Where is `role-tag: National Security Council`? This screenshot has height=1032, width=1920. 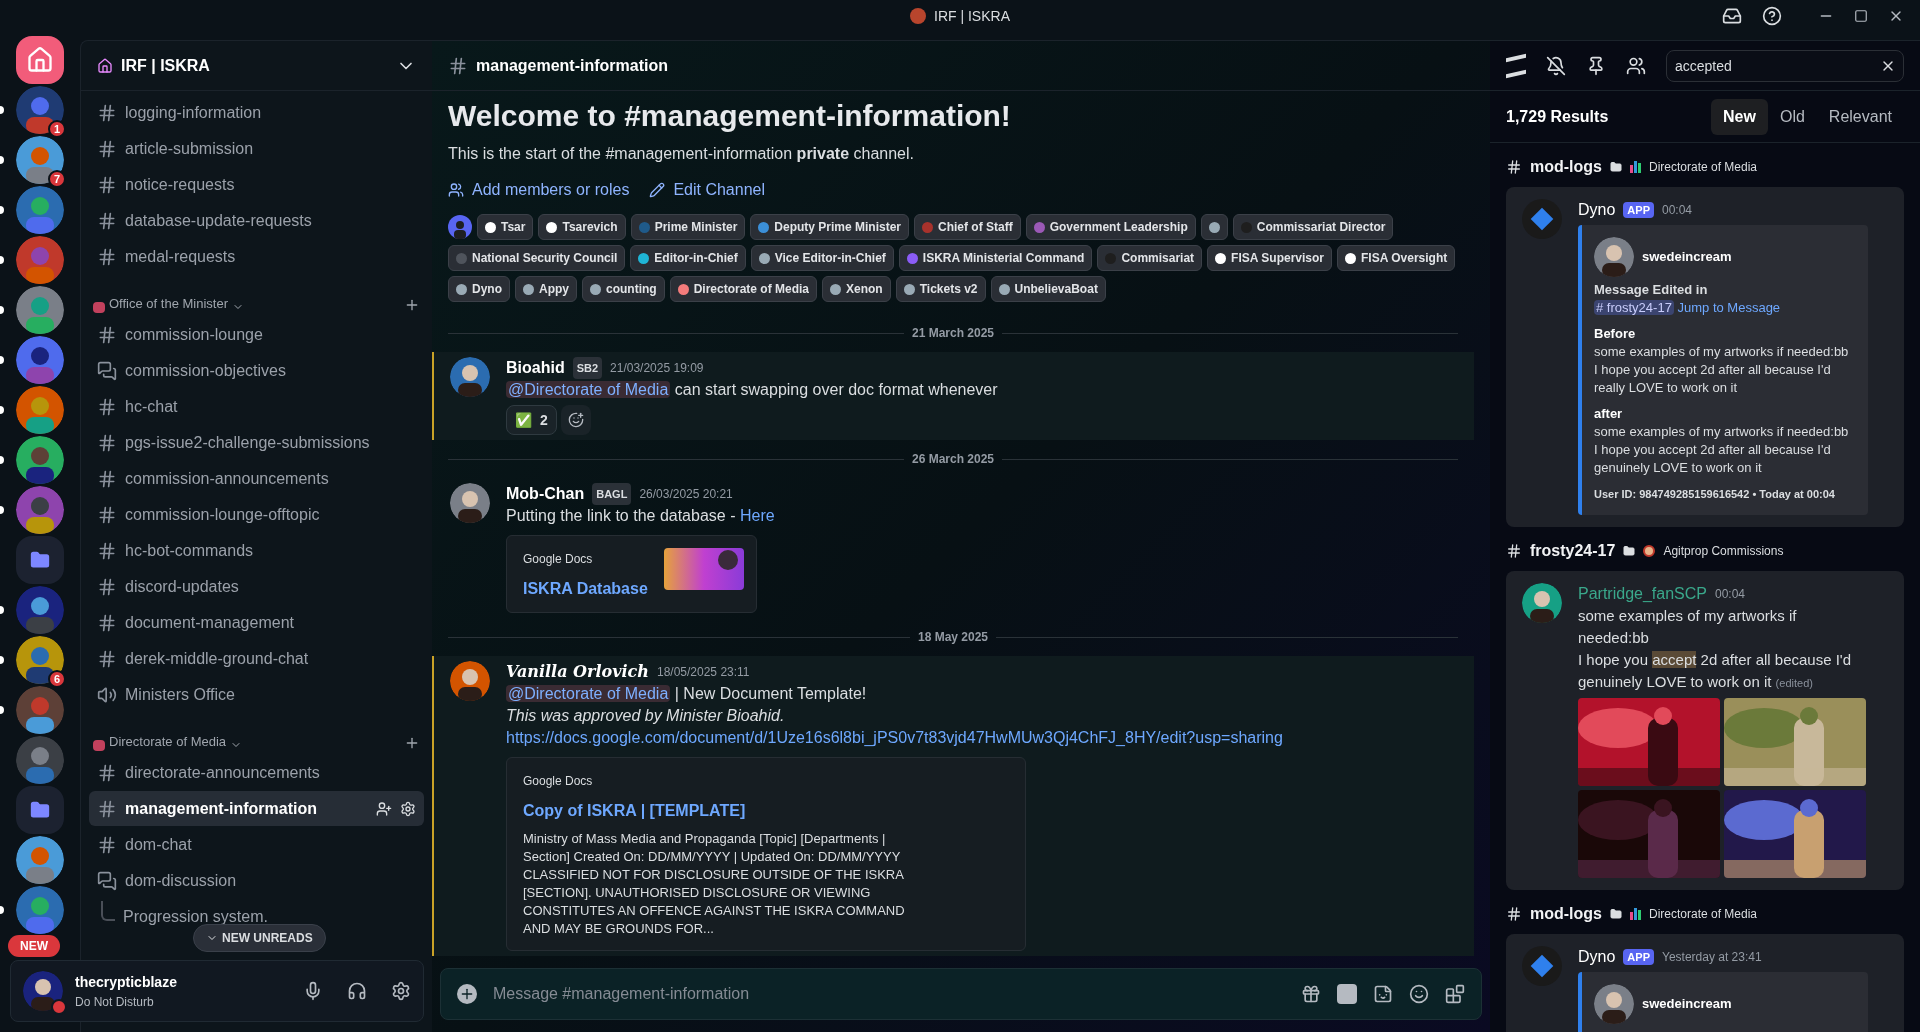
role-tag: National Security Council is located at coordinates (537, 258).